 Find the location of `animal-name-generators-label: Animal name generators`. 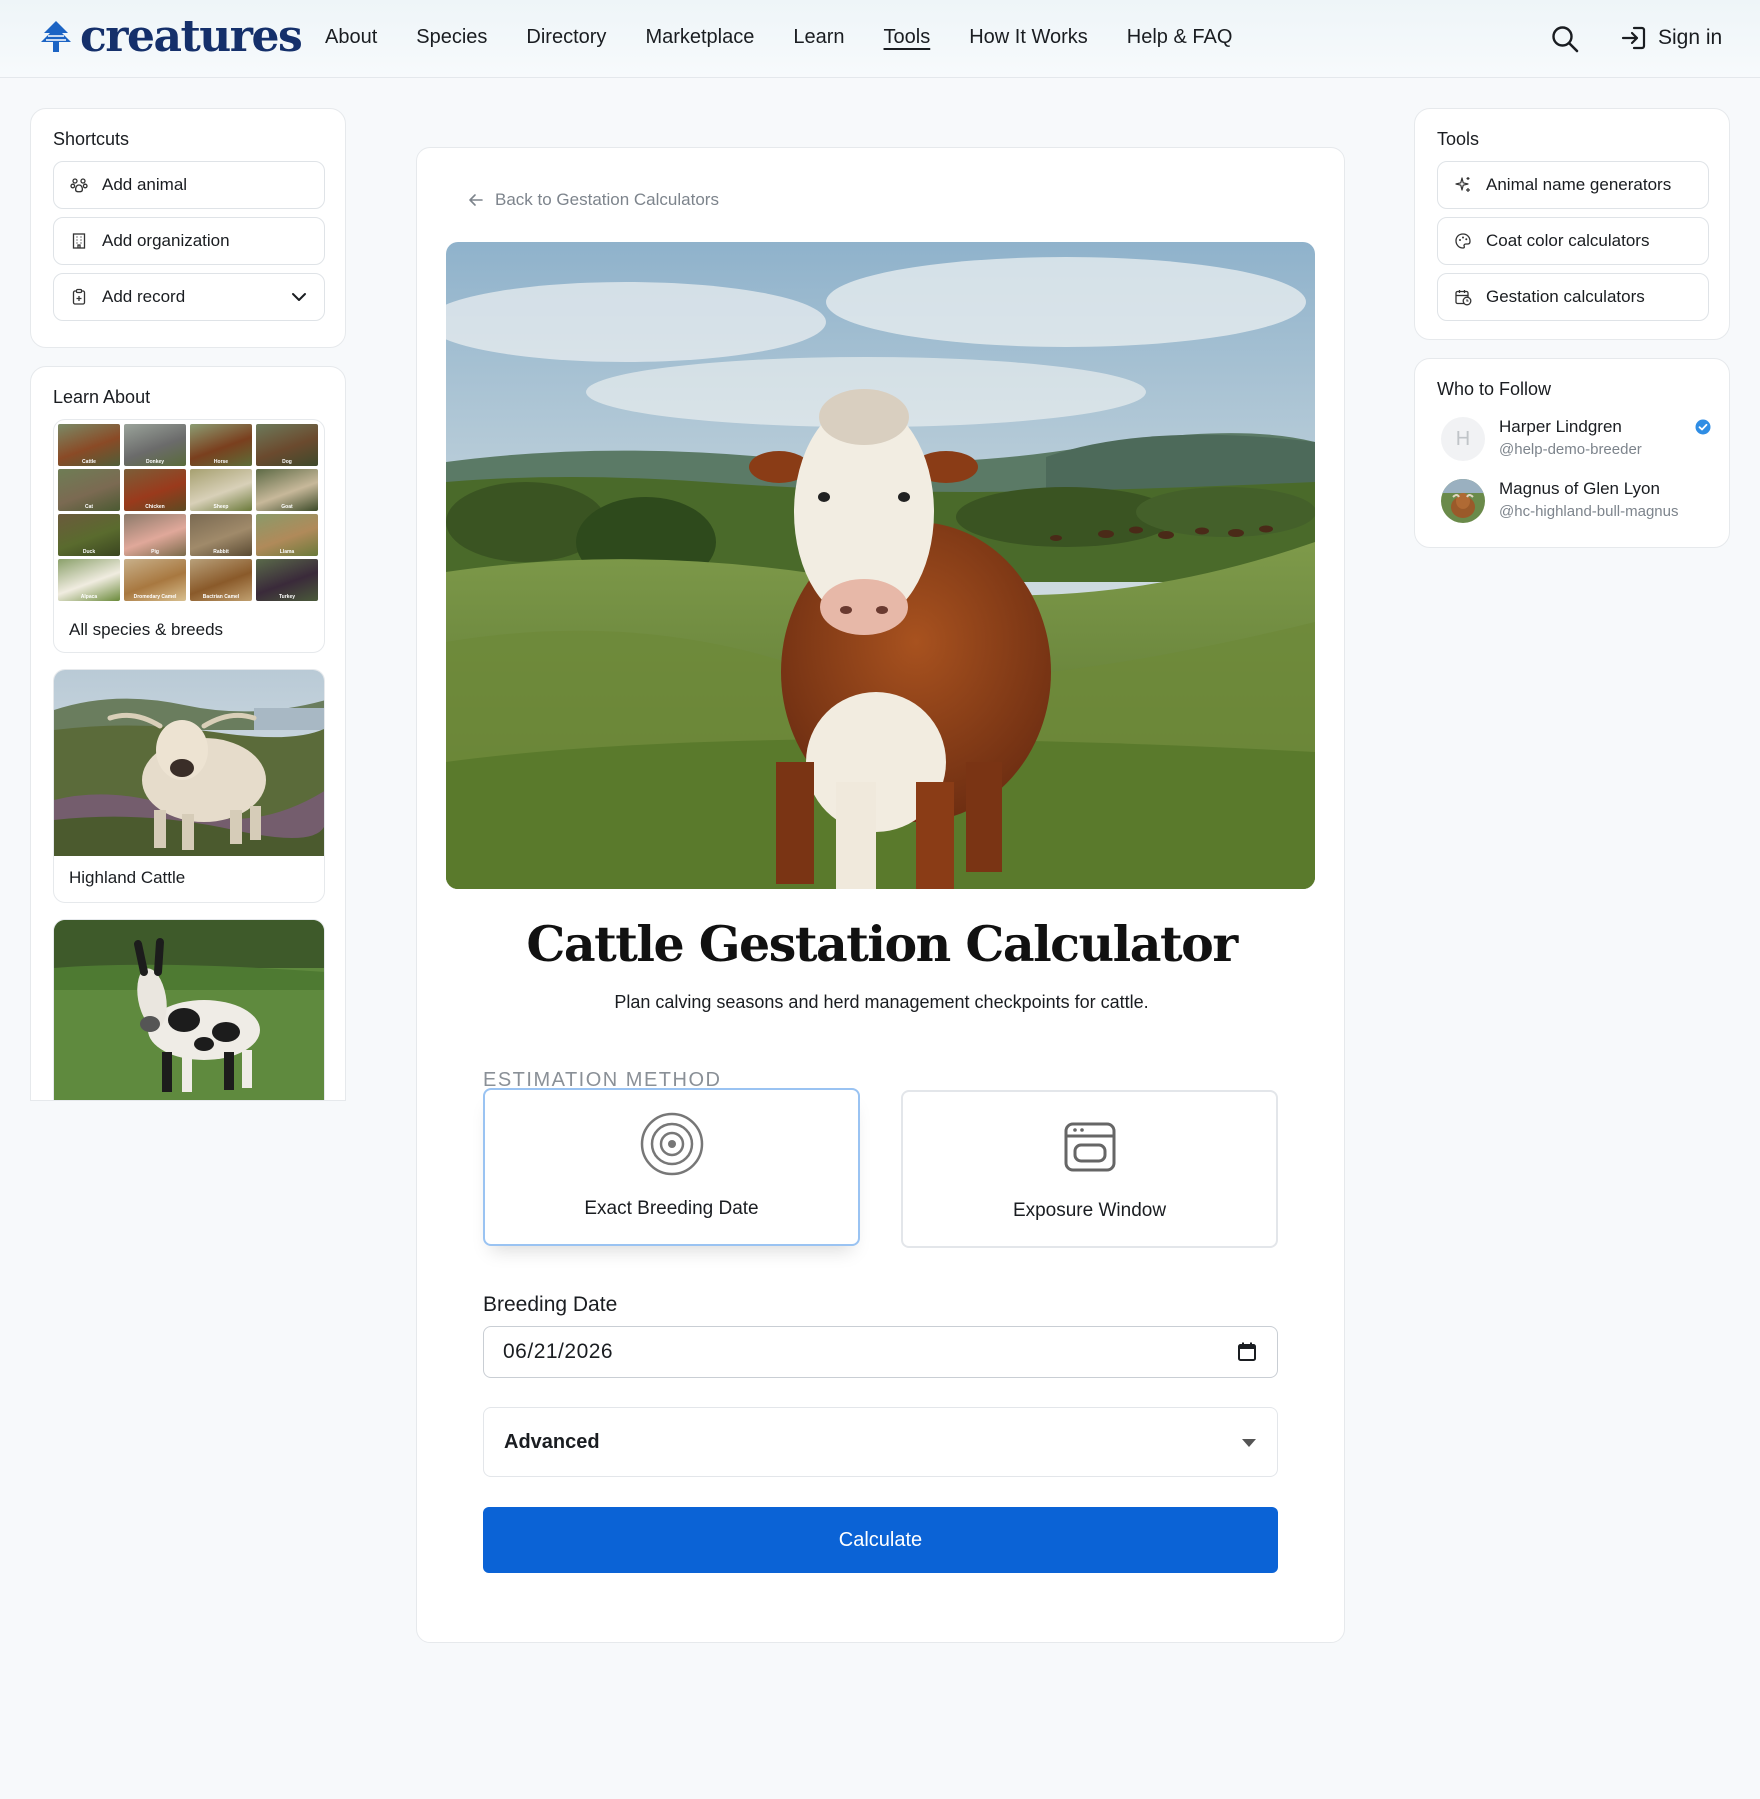

animal-name-generators-label: Animal name generators is located at coordinates (1579, 184).